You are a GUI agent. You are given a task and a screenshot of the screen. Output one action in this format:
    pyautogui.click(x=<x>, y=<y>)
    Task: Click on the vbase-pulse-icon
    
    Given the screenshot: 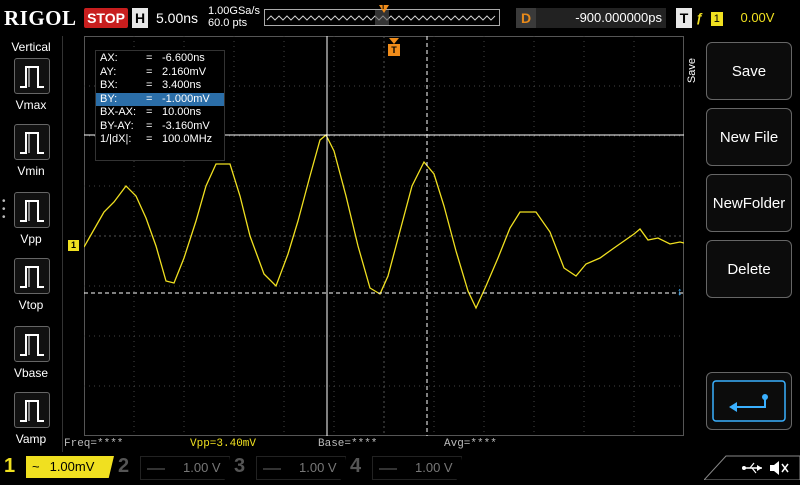 What is the action you would take?
    pyautogui.click(x=32, y=345)
    